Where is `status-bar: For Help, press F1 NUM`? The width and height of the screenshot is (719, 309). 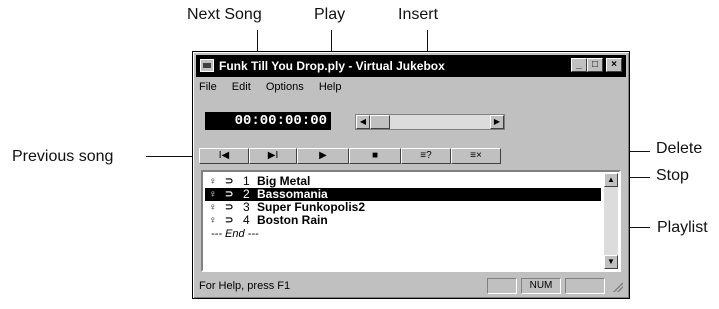 status-bar: For Help, press F1 NUM is located at coordinates (411, 286).